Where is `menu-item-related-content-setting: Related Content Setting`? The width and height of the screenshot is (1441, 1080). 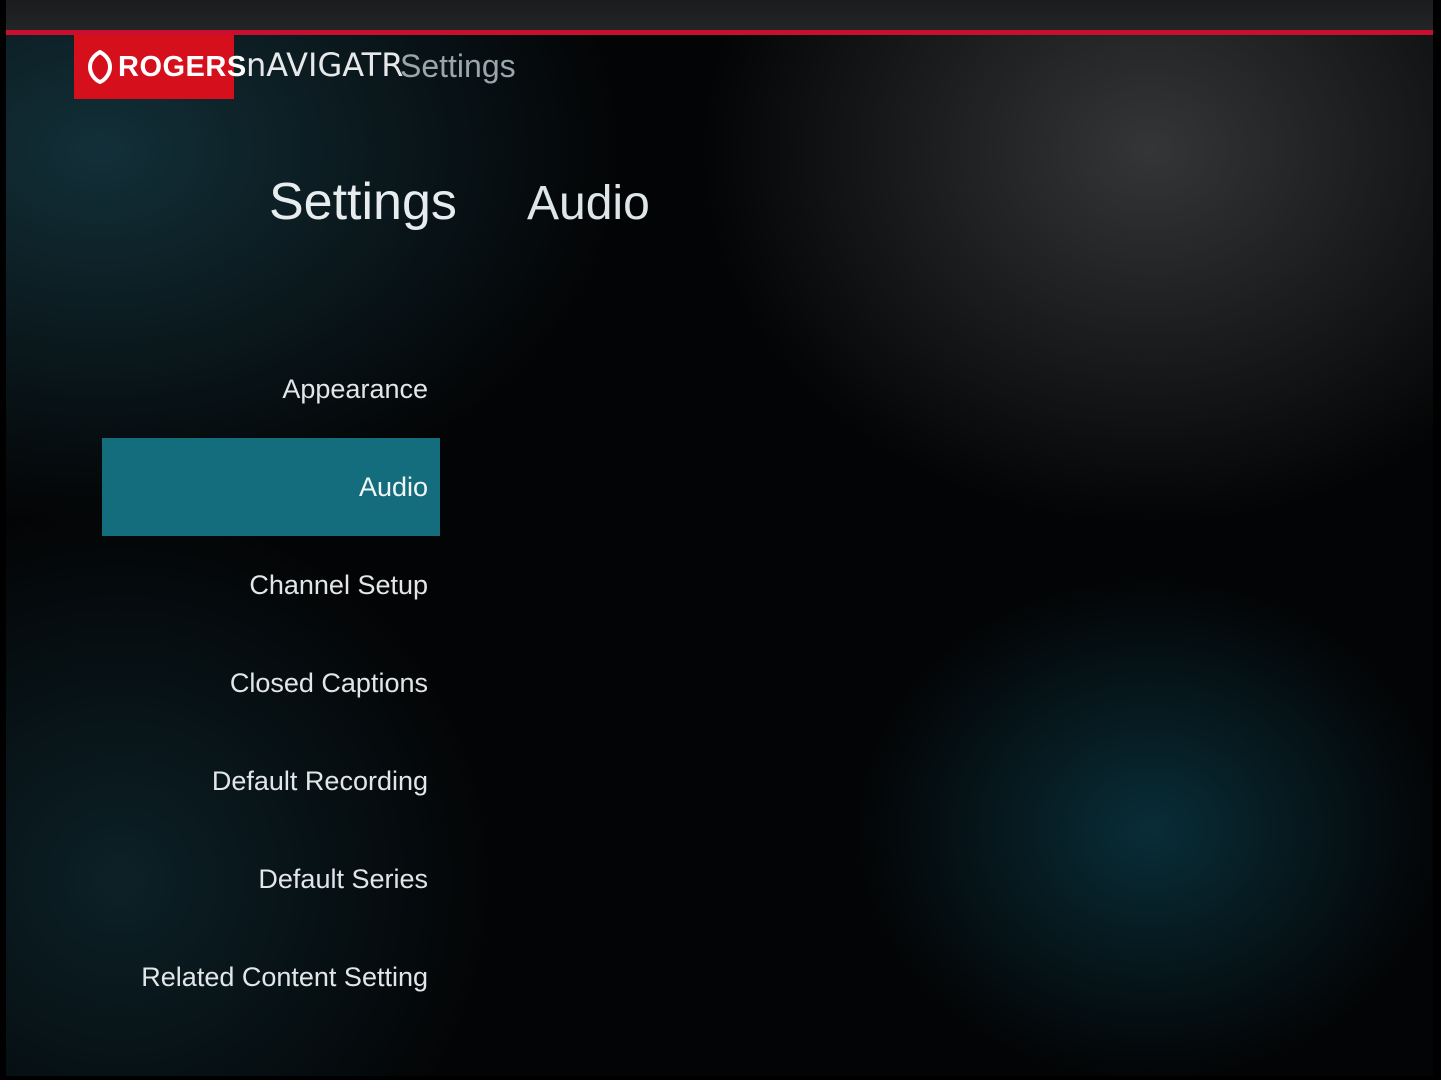
menu-item-related-content-setting: Related Content Setting is located at coordinates (271, 977).